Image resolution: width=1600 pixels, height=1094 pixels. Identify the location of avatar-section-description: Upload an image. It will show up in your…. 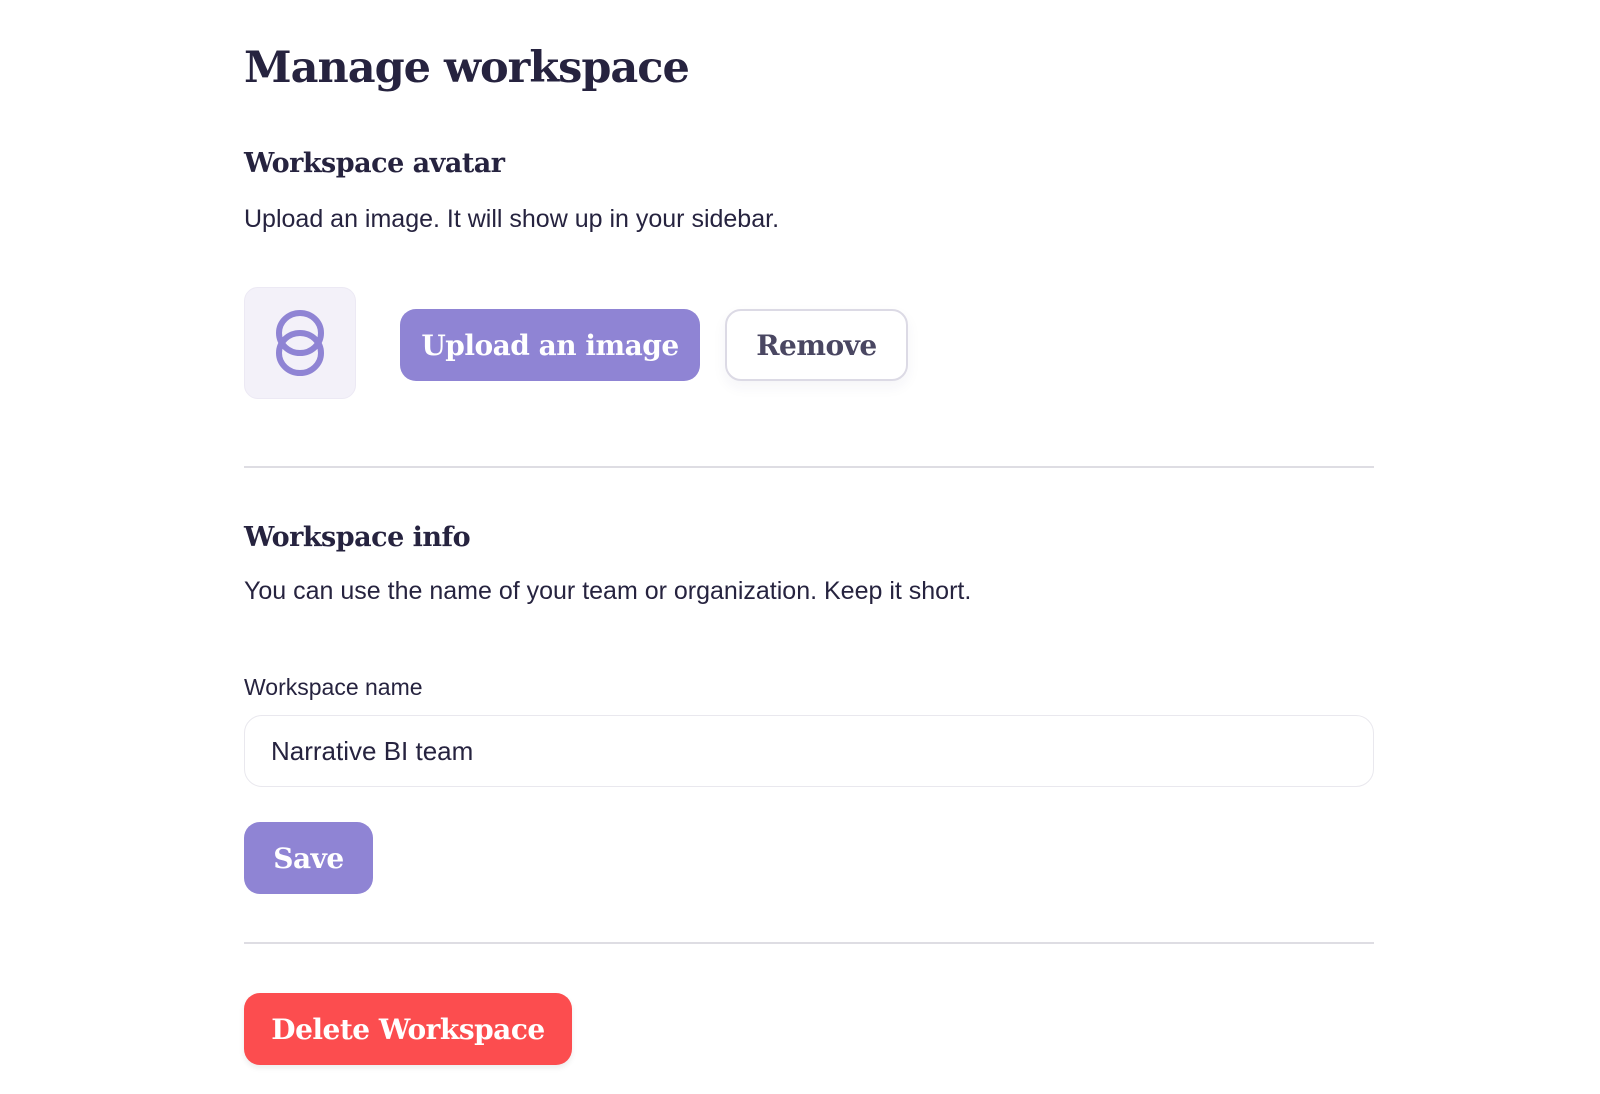
(512, 219).